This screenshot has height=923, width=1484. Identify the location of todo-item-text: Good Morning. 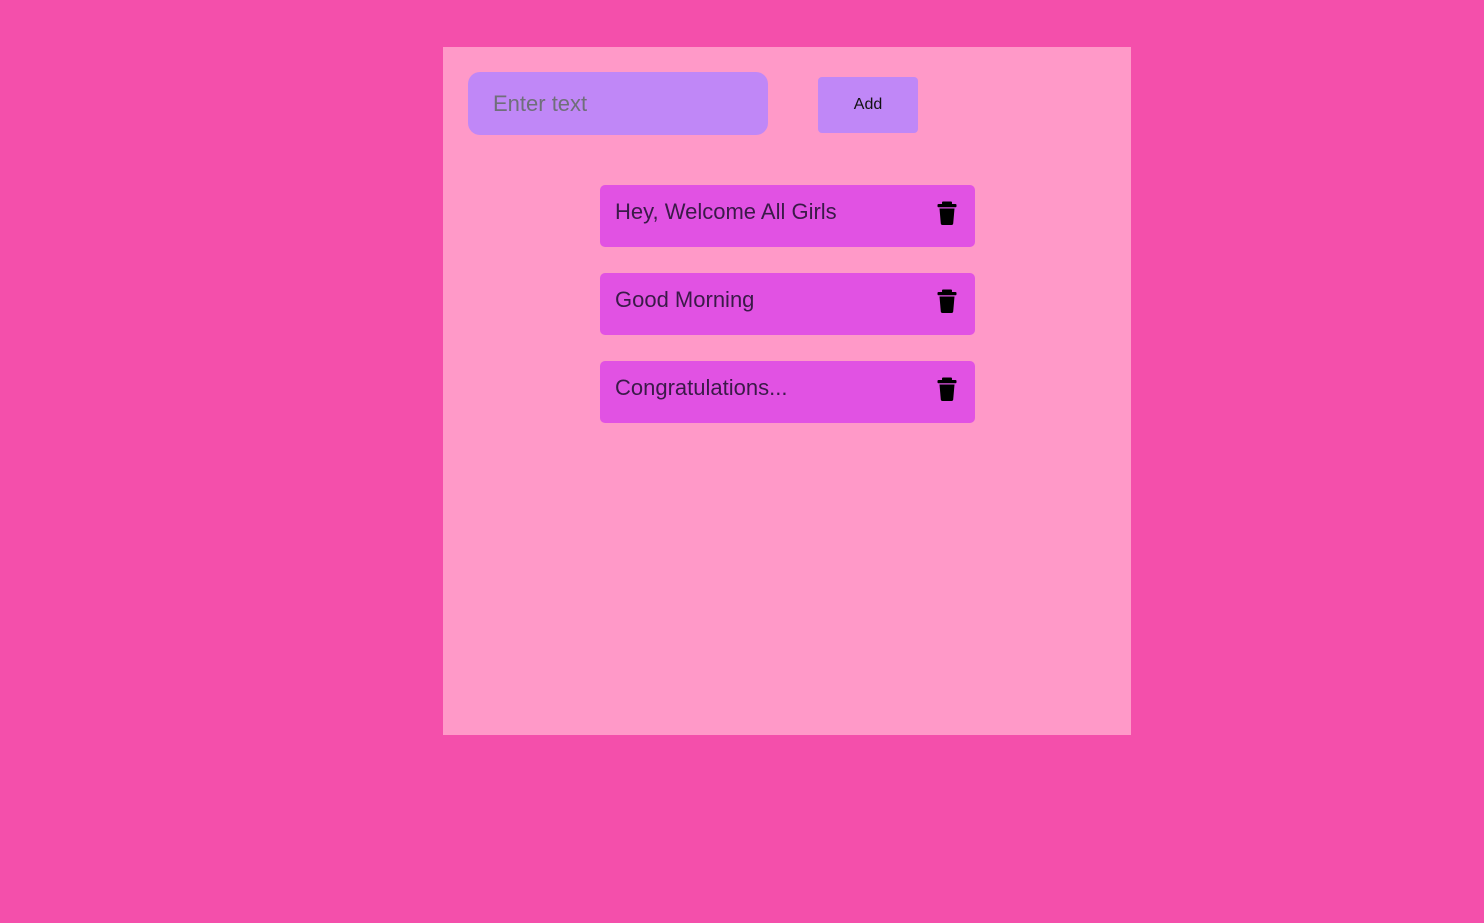
(685, 299).